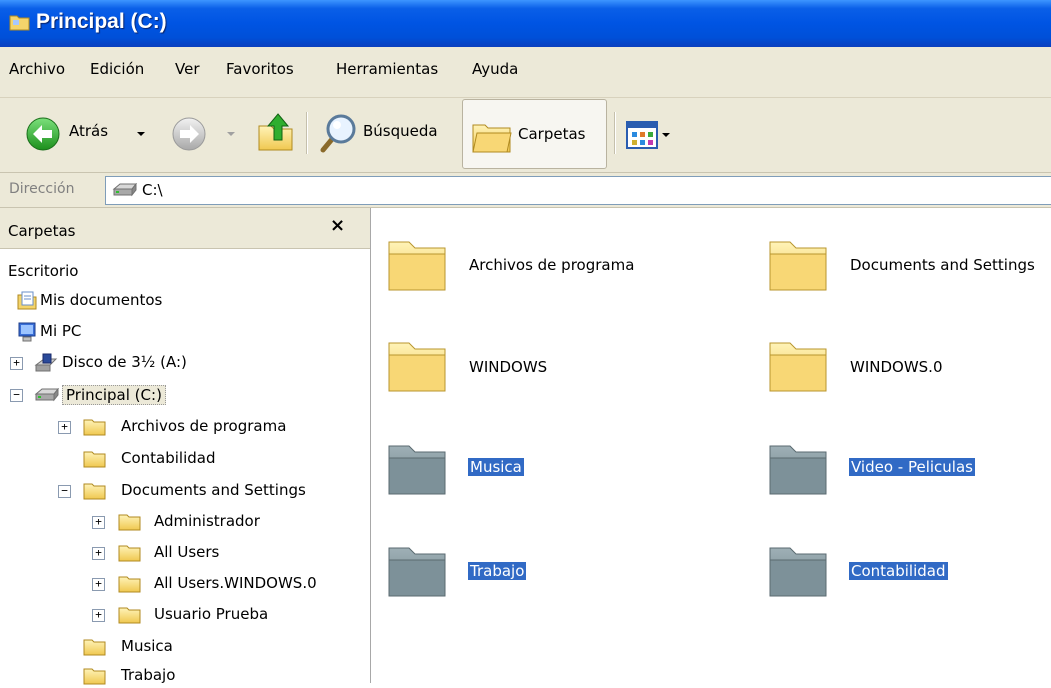  Describe the element at coordinates (555, 368) in the screenshot. I see `folder-item-windows: WINDOWS` at that location.